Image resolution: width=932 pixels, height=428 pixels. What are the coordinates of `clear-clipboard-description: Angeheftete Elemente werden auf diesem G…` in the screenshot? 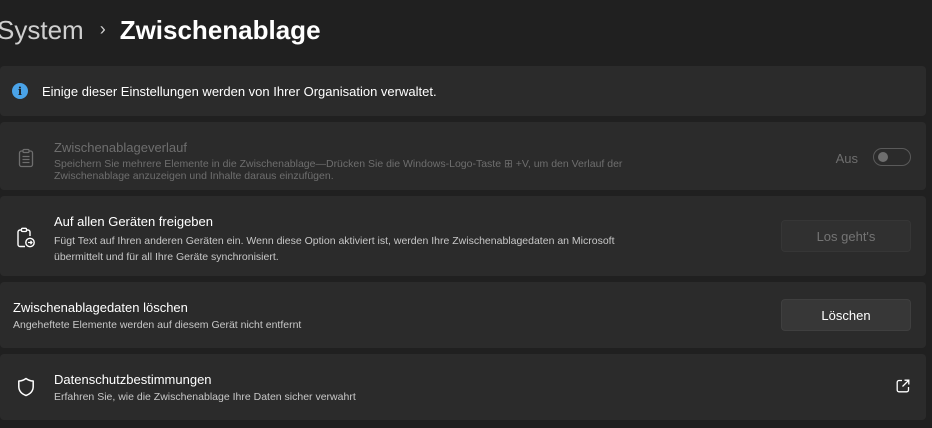 It's located at (157, 325).